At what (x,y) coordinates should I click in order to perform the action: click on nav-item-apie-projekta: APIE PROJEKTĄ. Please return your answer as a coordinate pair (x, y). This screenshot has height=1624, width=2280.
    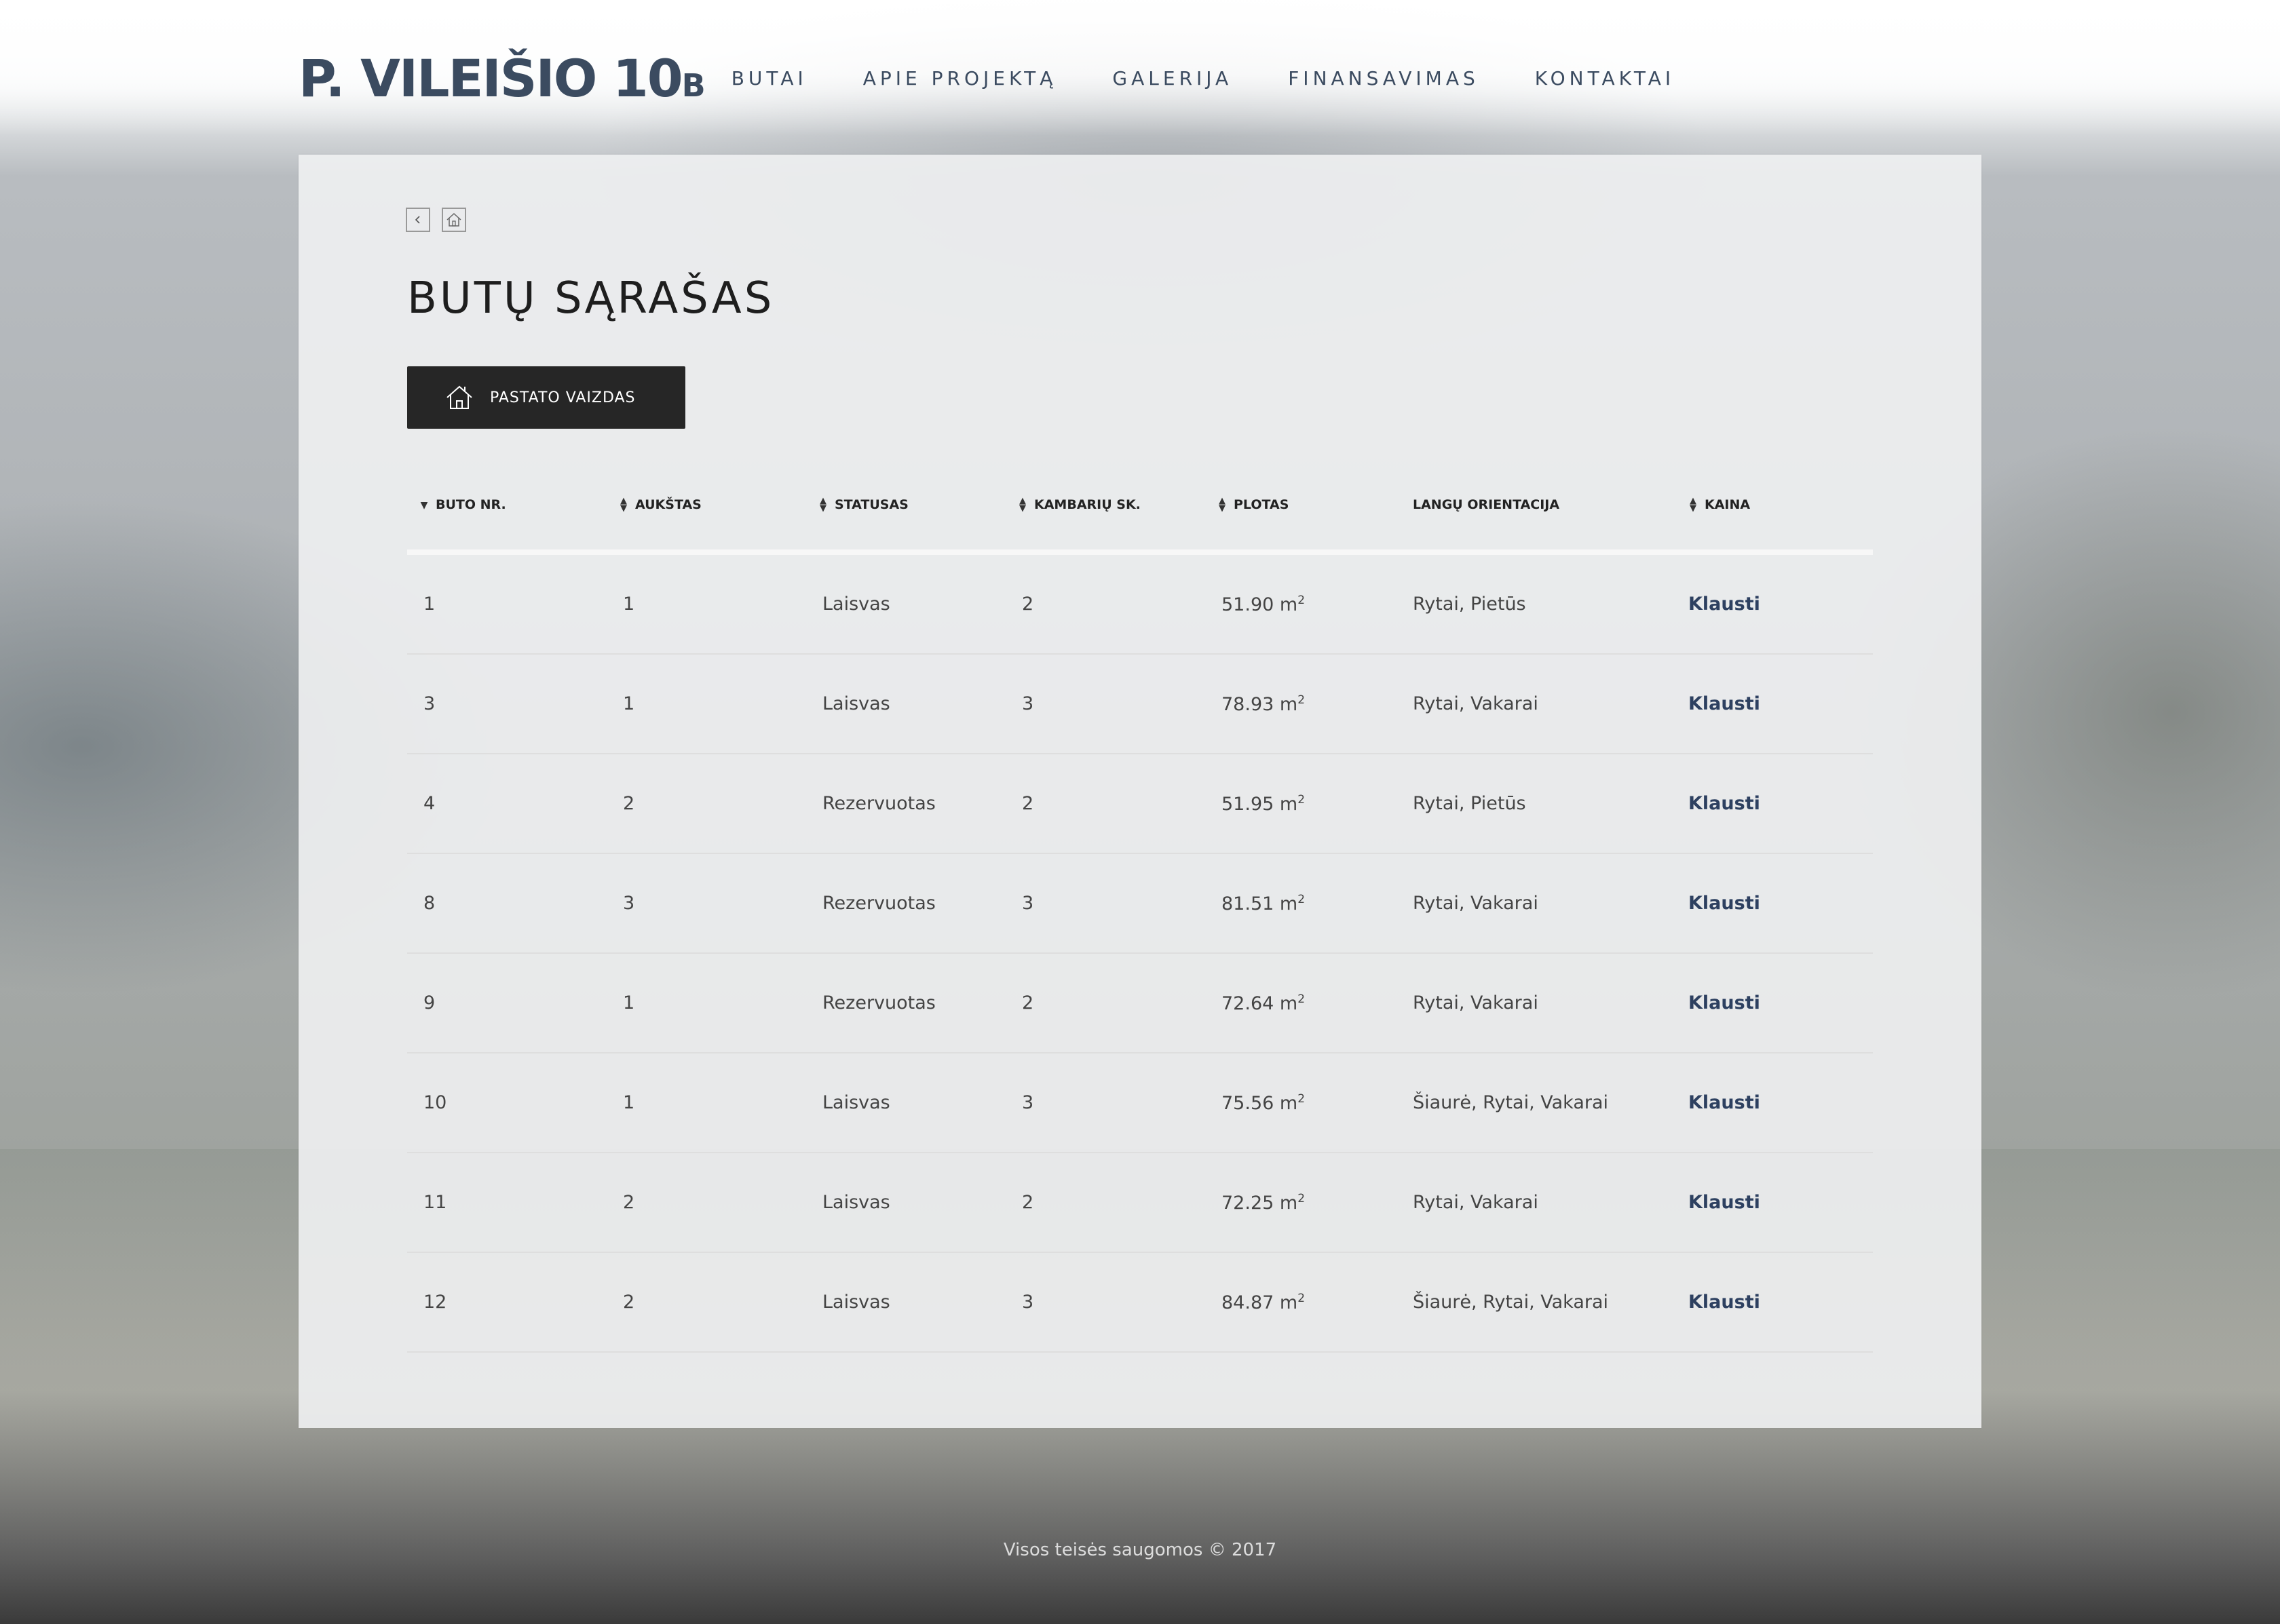
    Looking at the image, I should click on (960, 78).